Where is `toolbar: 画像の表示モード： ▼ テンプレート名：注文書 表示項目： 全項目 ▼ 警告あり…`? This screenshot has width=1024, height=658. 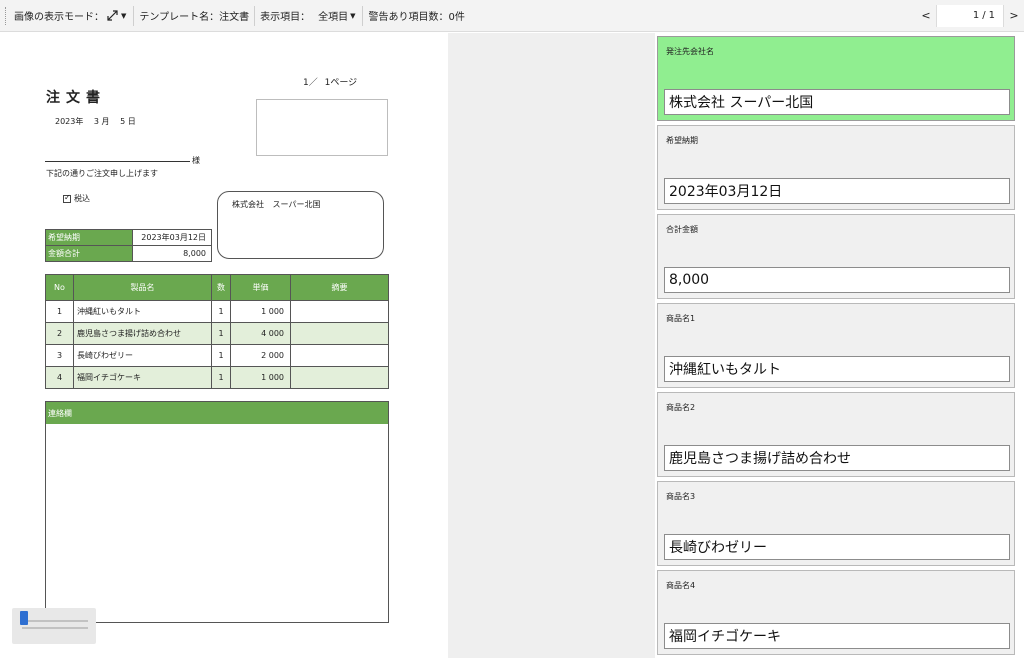
toolbar: 画像の表示モード： ▼ テンプレート名：注文書 表示項目： 全項目 ▼ 警告あり… is located at coordinates (512, 16).